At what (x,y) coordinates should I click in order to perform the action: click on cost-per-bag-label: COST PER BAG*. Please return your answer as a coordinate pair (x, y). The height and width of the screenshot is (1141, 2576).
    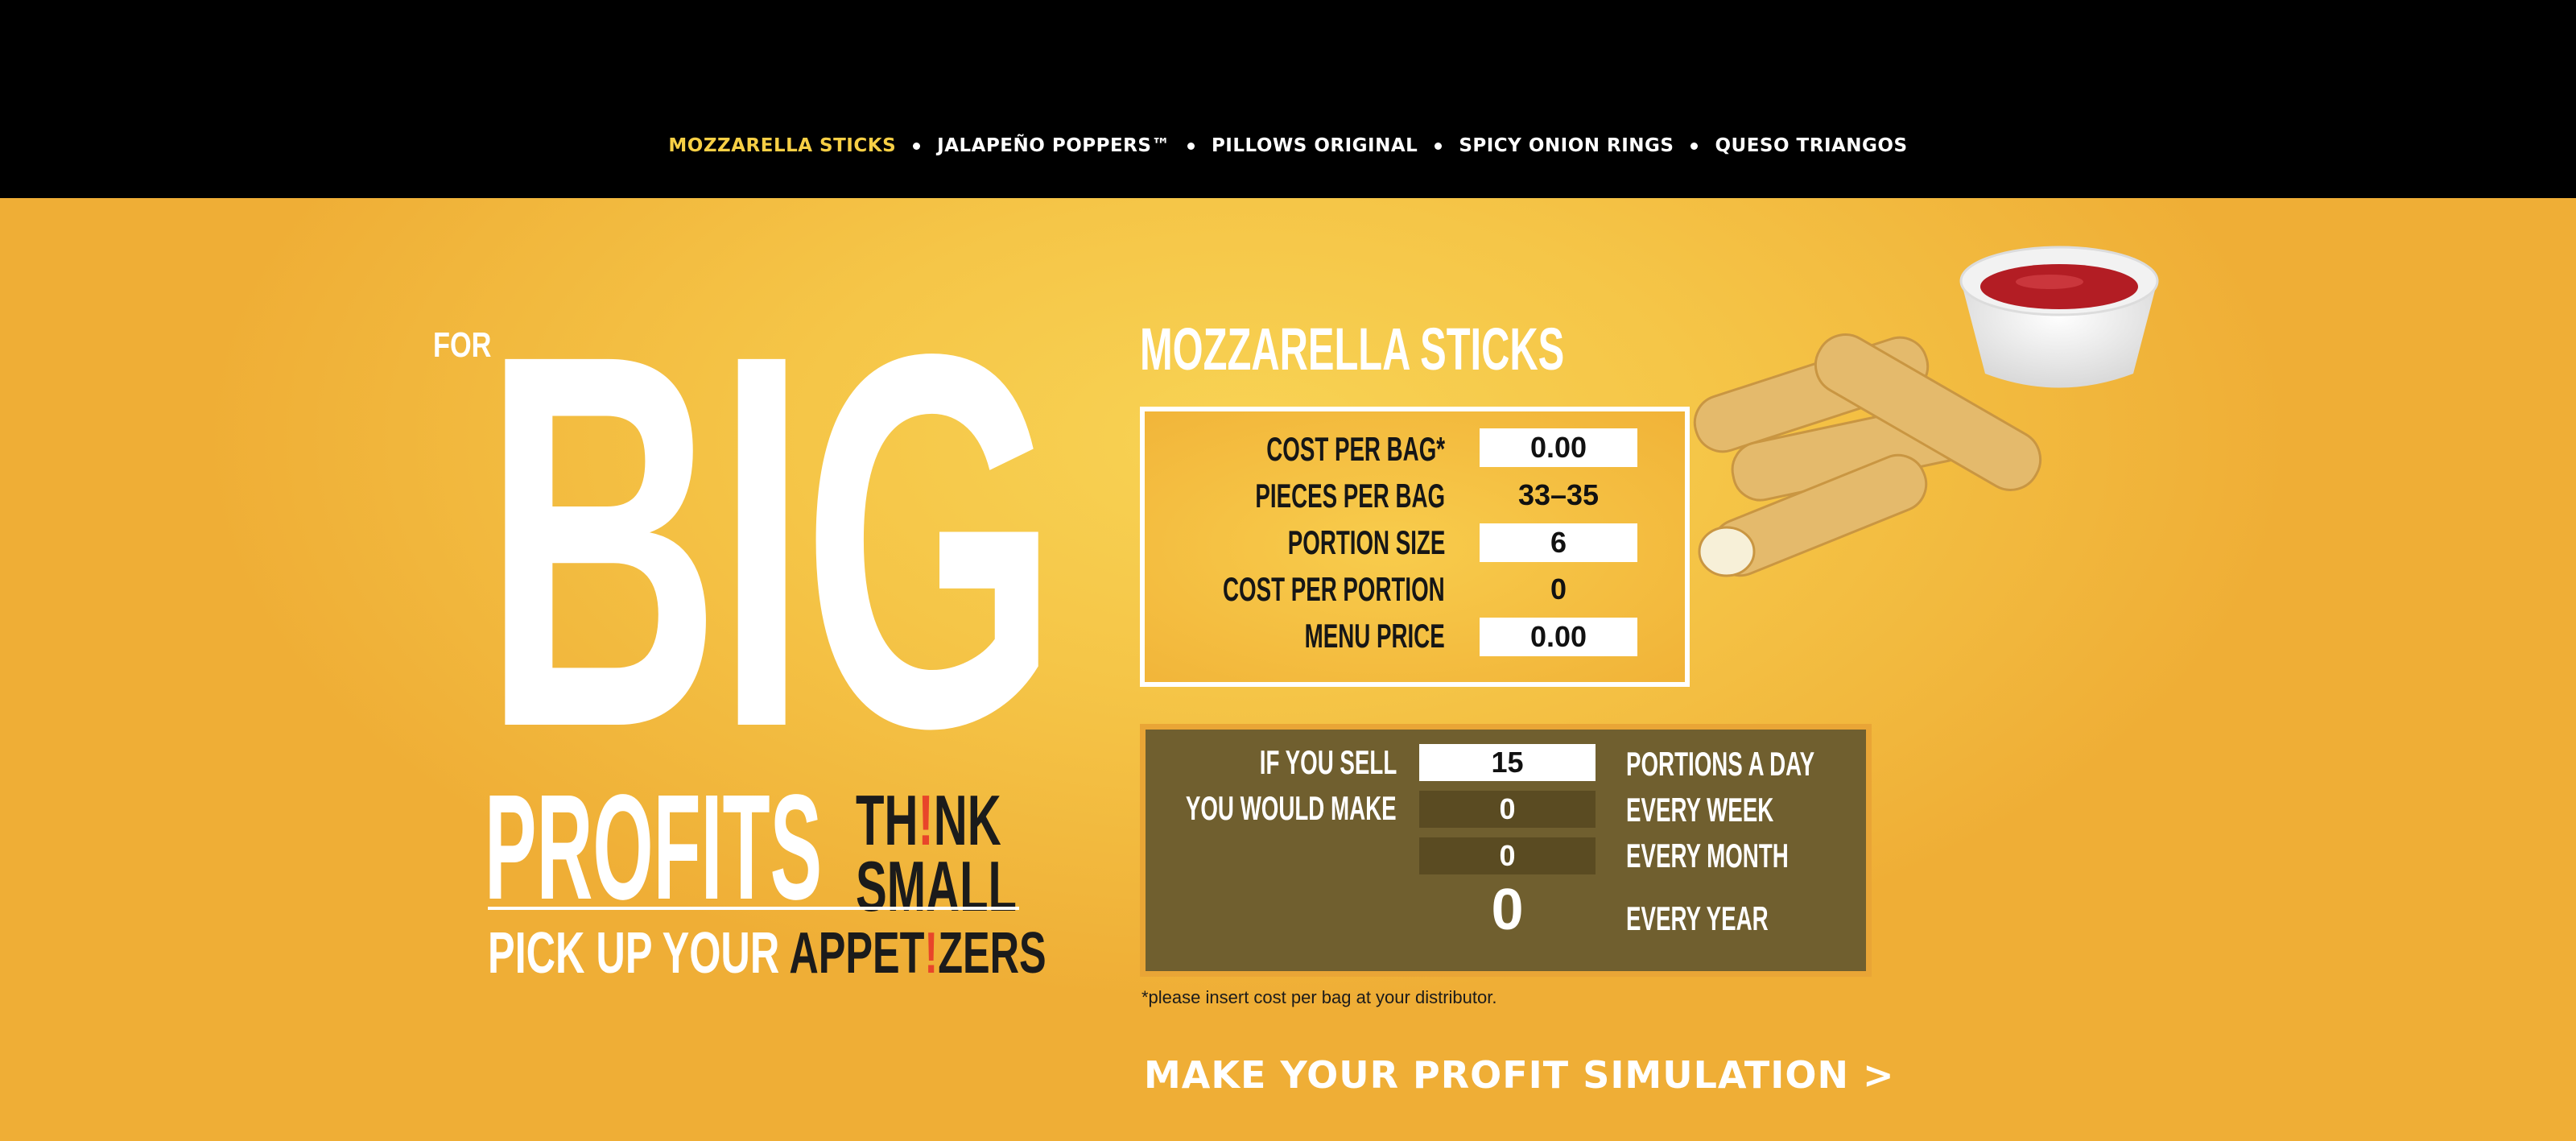
    Looking at the image, I should click on (1355, 449).